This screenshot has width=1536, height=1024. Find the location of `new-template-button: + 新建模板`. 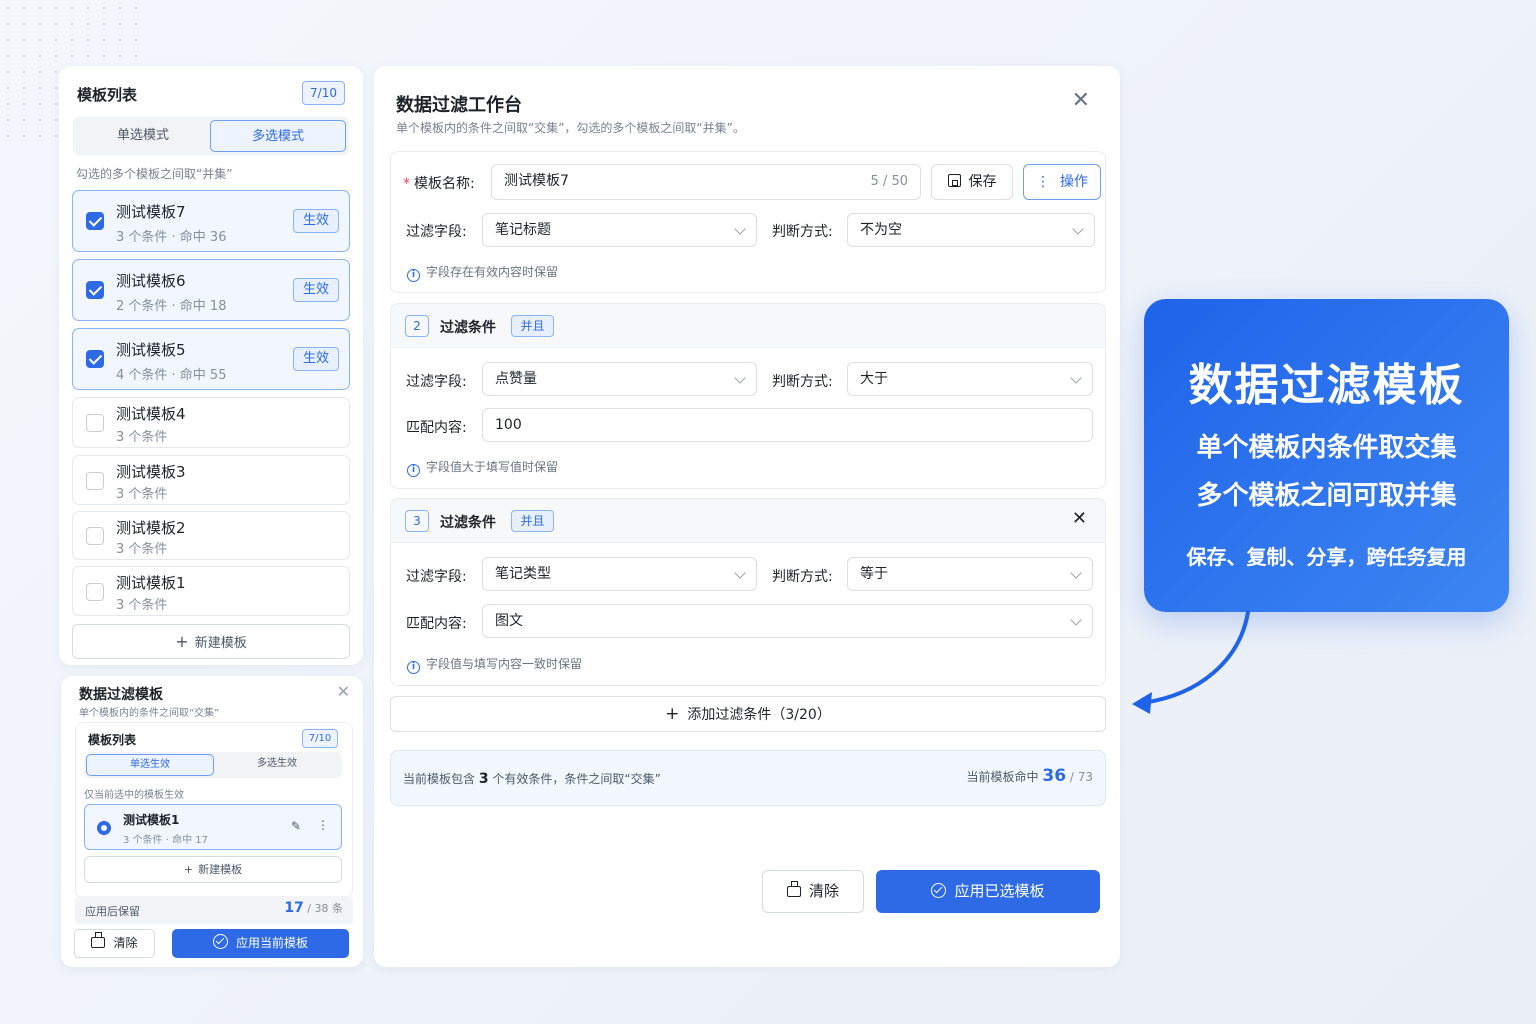

new-template-button: + 新建模板 is located at coordinates (211, 641).